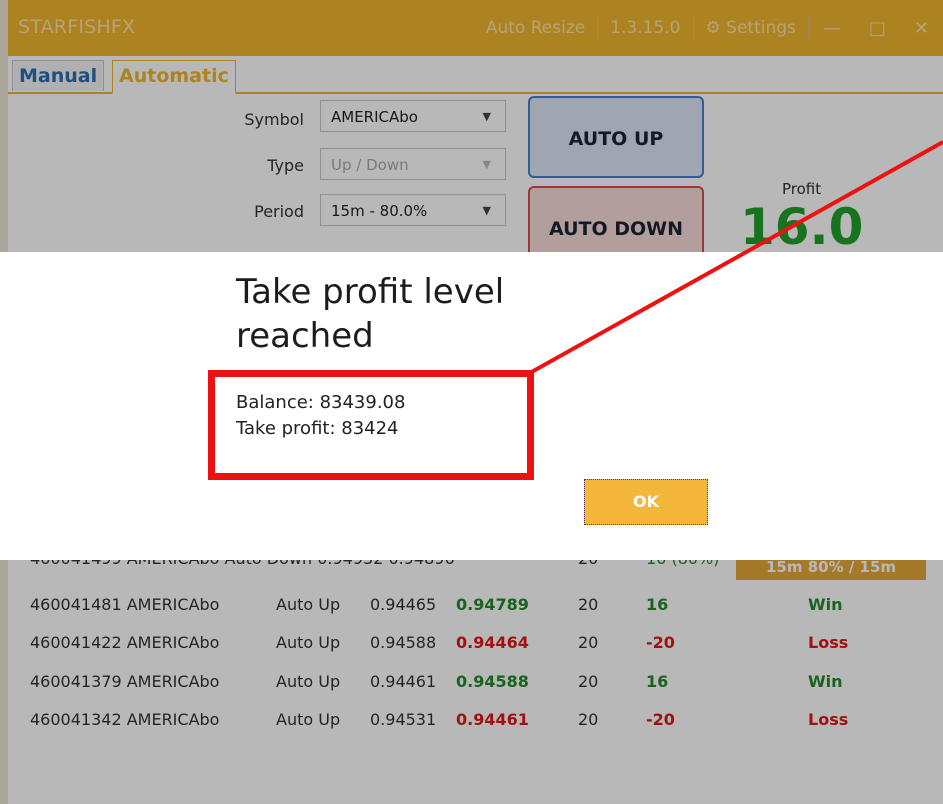 The image size is (943, 804). Describe the element at coordinates (371, 425) in the screenshot. I see `annotation-highlight-box` at that location.